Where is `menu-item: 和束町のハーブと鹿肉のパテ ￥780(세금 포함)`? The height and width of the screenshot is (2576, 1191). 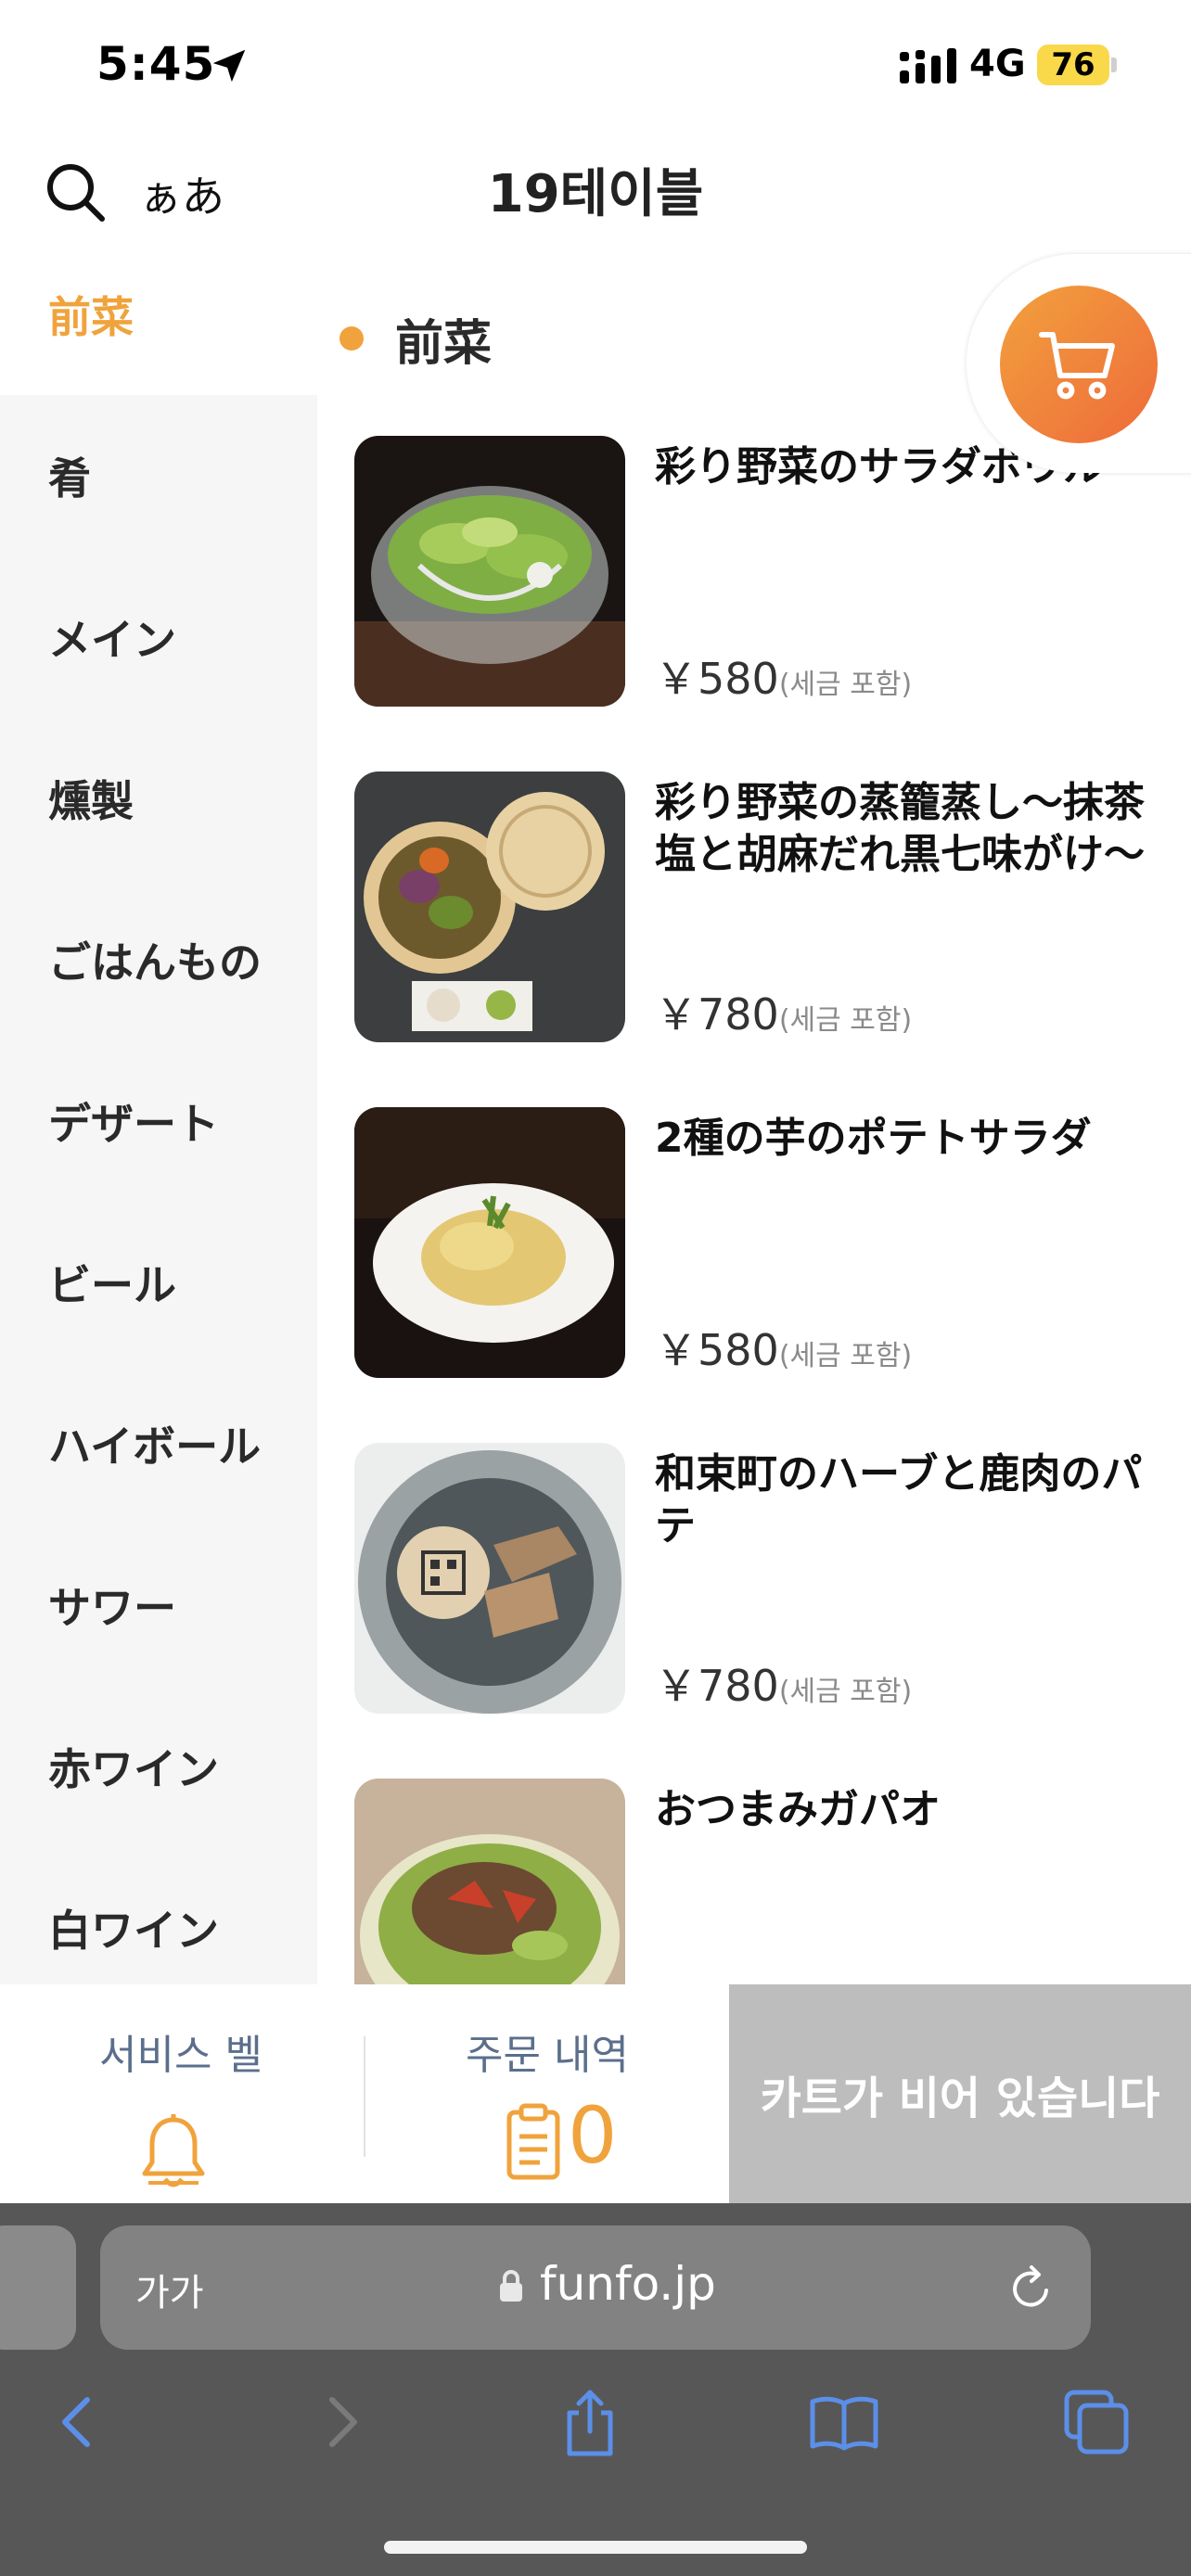
menu-item: 和束町のハーブと鹿肉のパテ ￥780(세금 포함) is located at coordinates (754, 1601).